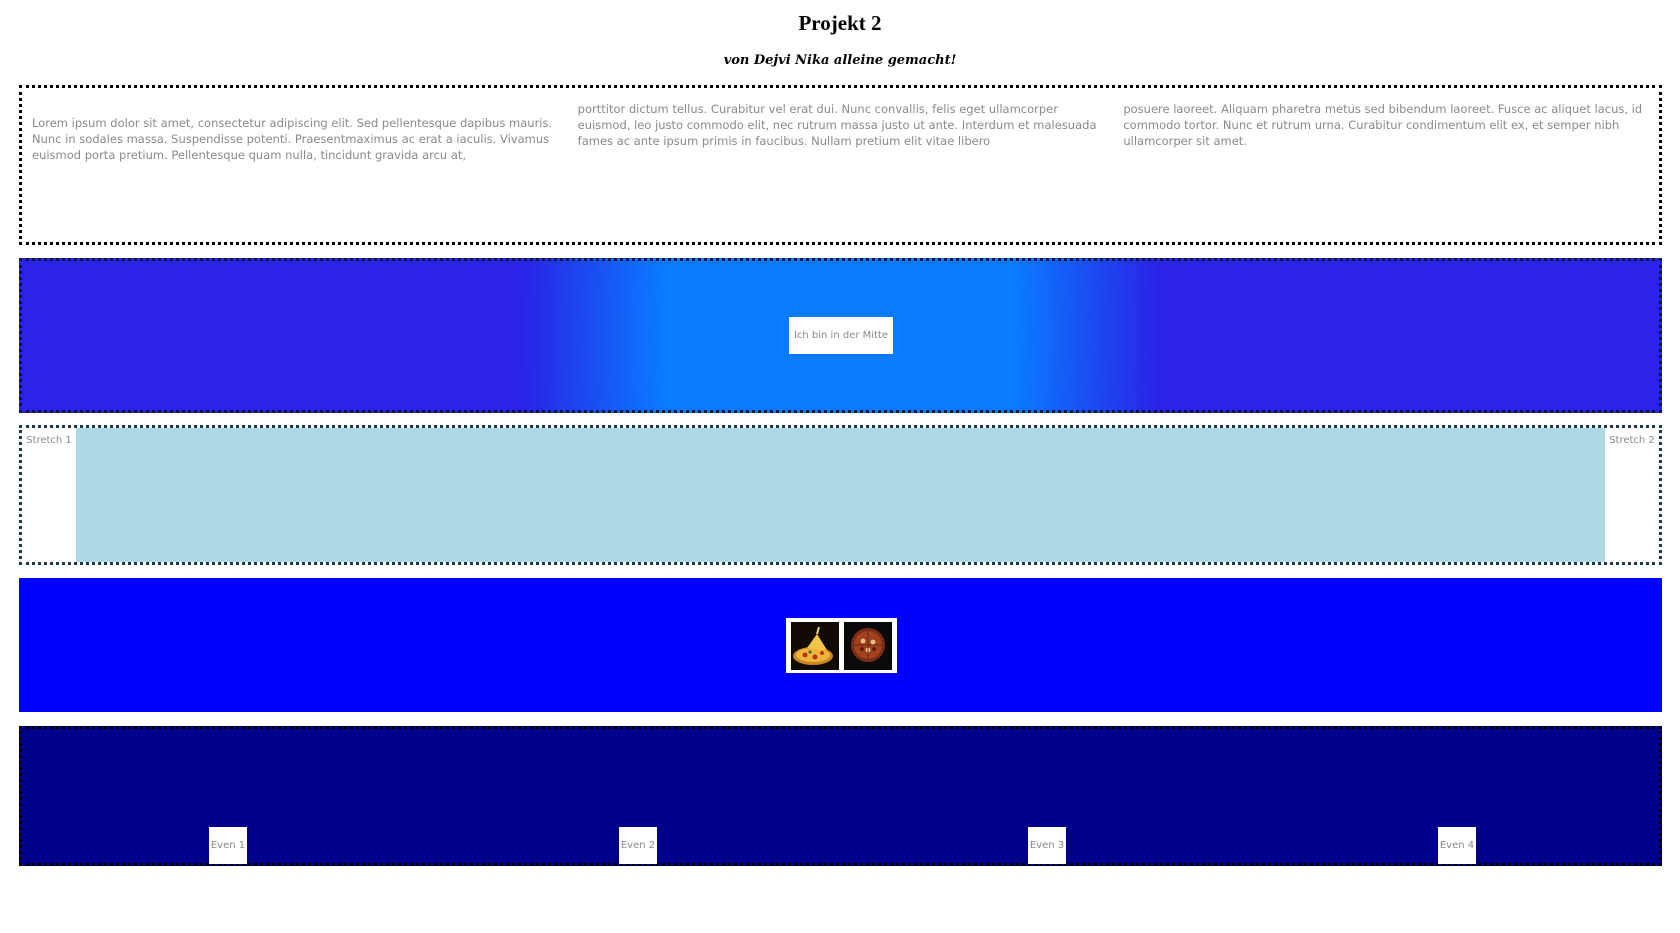  I want to click on pizza-slice-image, so click(815, 645).